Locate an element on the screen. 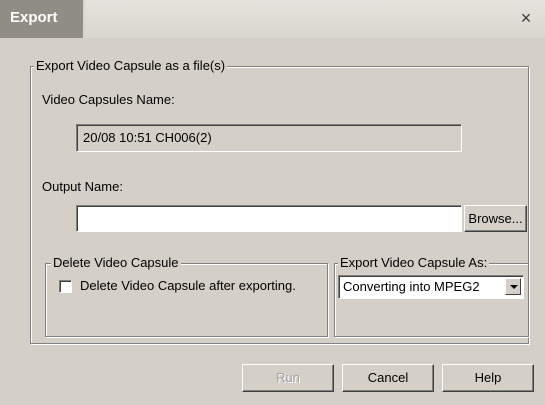 The width and height of the screenshot is (545, 405). chevron-down-icon is located at coordinates (513, 286).